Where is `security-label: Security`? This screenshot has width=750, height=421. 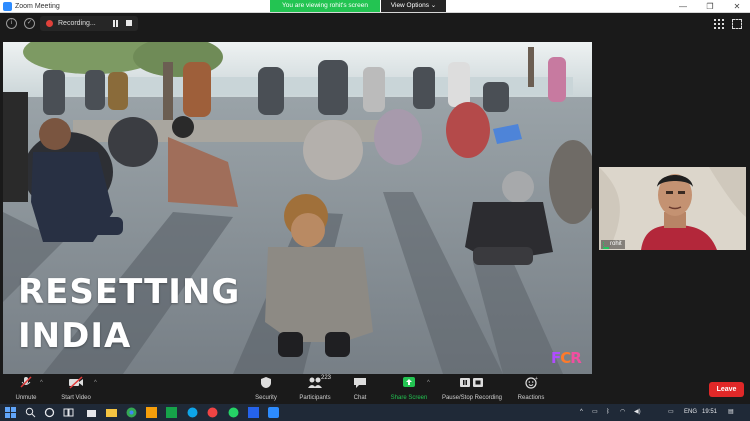
security-label: Security is located at coordinates (266, 398).